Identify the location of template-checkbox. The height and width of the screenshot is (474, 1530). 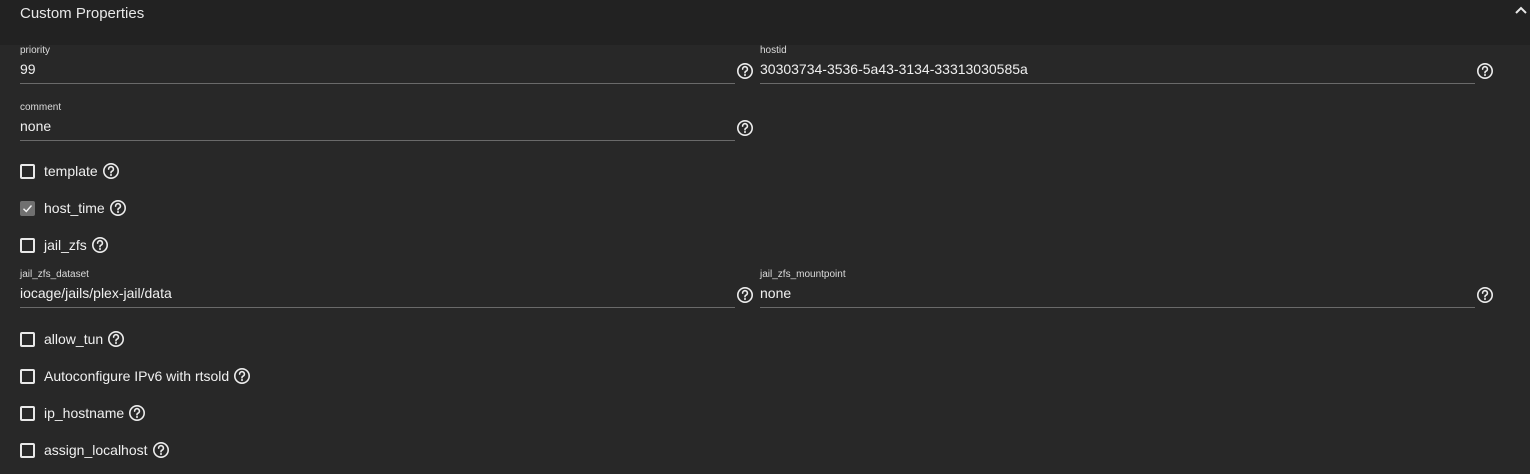
(27, 171).